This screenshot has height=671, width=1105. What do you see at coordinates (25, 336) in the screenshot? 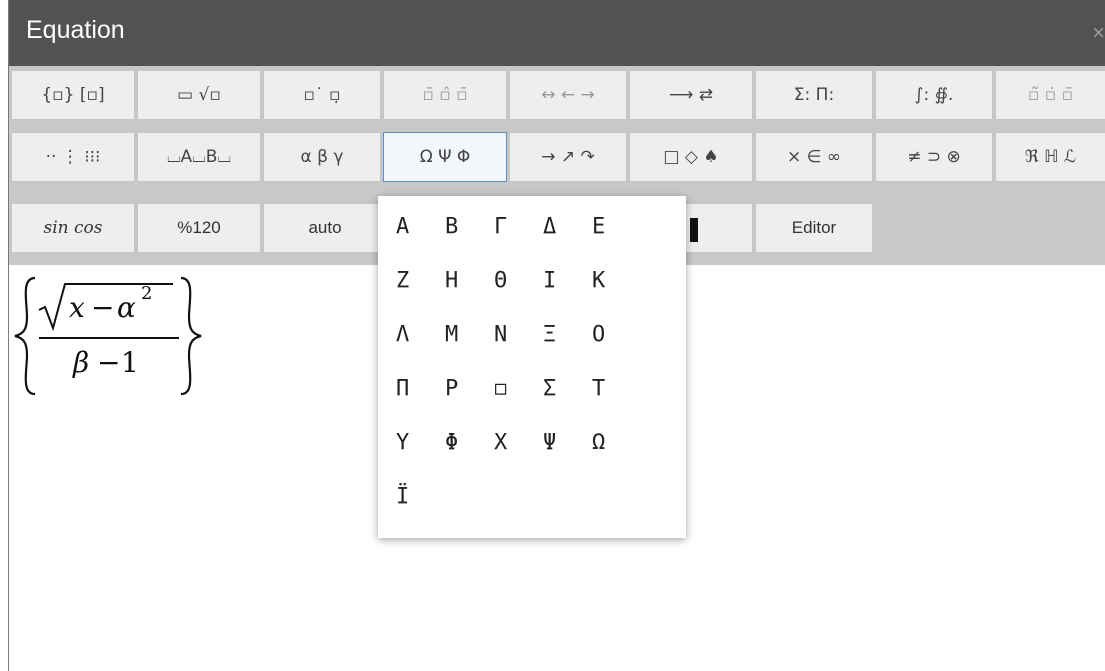
I see `left-brace-icon` at bounding box center [25, 336].